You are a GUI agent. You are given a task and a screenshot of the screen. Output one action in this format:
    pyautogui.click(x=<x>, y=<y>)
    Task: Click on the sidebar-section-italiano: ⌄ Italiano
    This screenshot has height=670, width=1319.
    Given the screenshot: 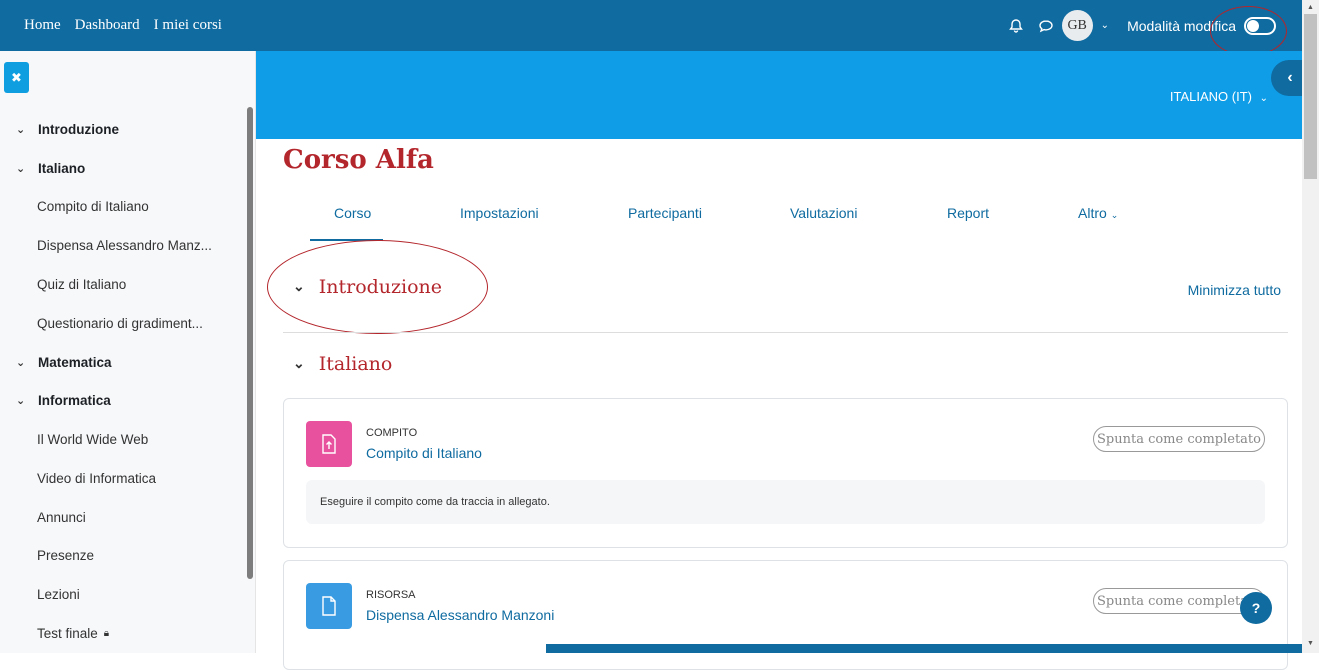 What is the action you would take?
    pyautogui.click(x=50, y=168)
    